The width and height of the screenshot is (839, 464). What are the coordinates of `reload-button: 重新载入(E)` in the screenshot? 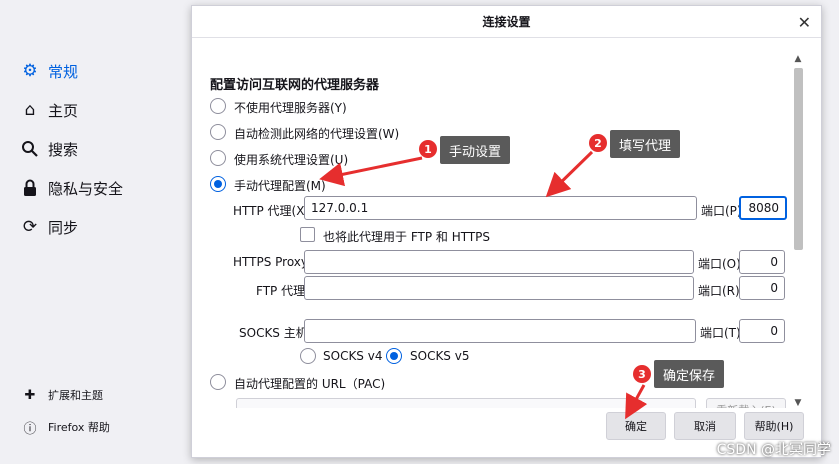 It's located at (746, 403).